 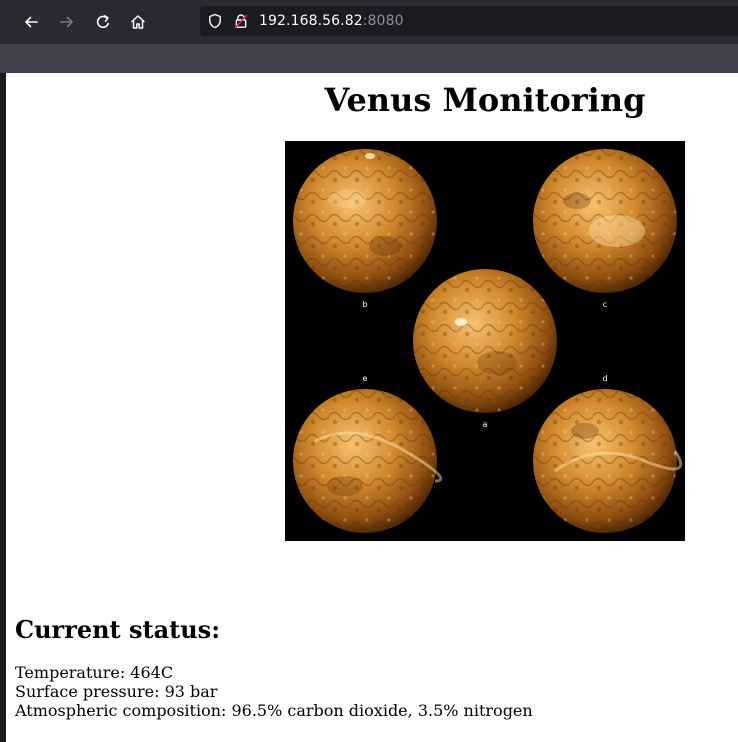 What do you see at coordinates (365, 221) in the screenshot?
I see `venus-globe-b` at bounding box center [365, 221].